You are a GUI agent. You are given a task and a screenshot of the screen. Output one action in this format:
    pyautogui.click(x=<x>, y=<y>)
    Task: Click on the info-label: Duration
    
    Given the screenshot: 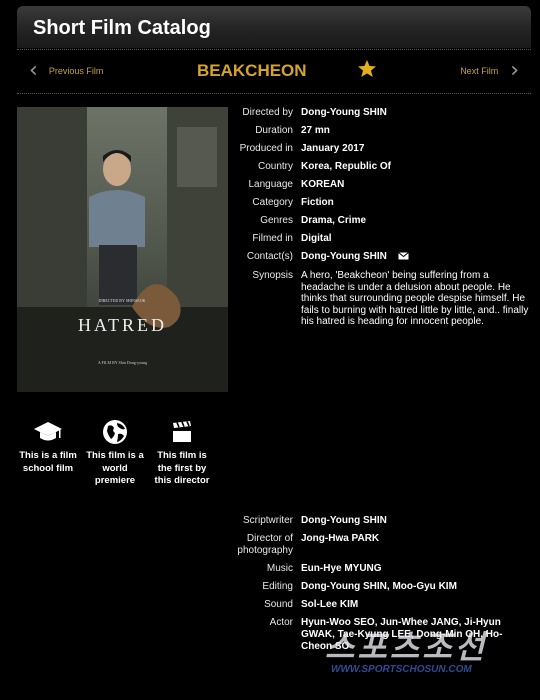 What is the action you would take?
    pyautogui.click(x=274, y=130)
    